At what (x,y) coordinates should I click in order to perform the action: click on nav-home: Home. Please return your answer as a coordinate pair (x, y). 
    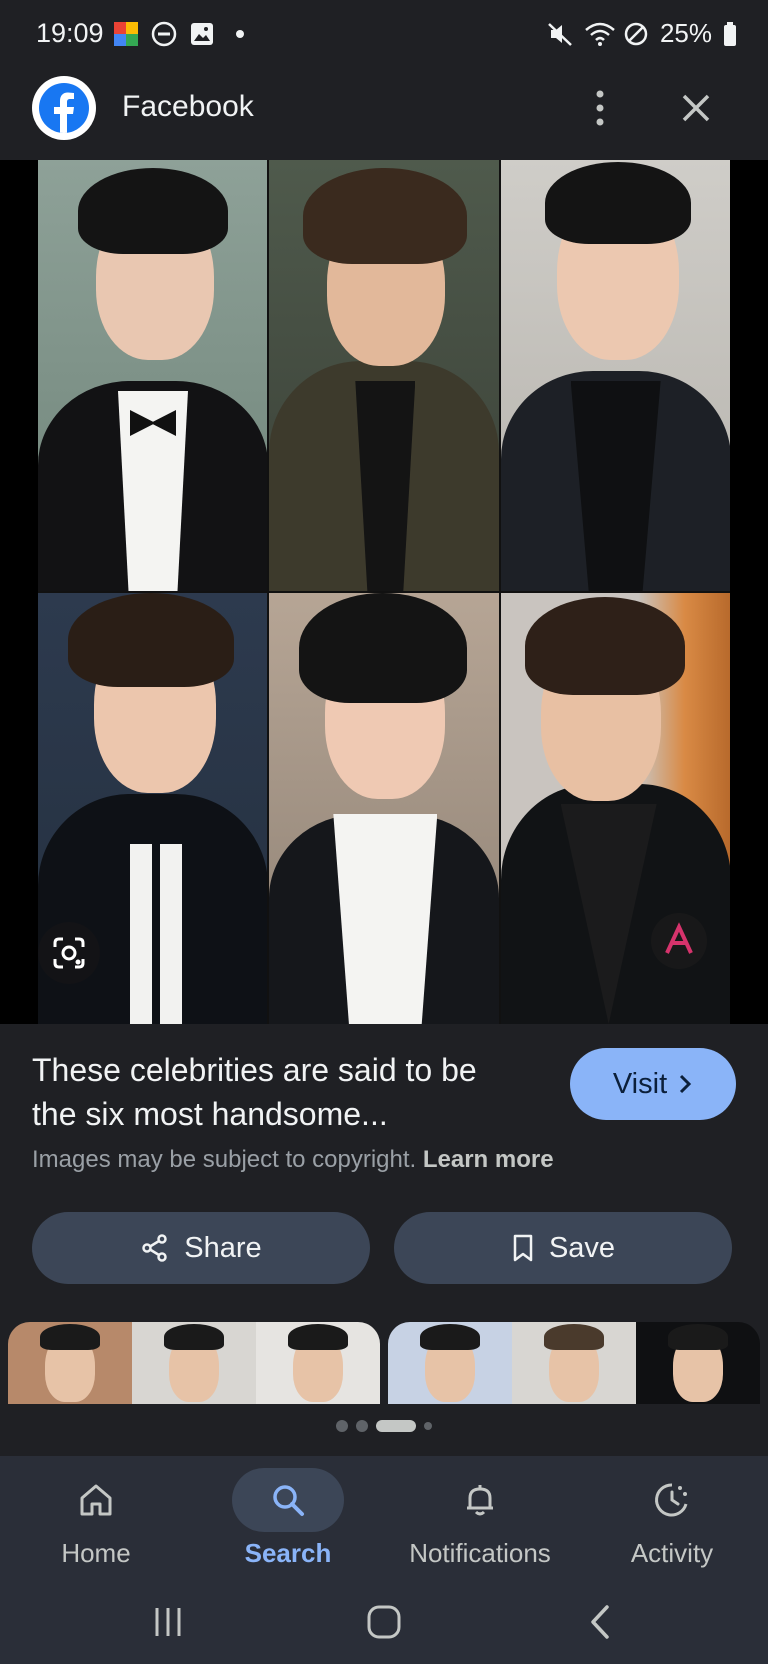
    Looking at the image, I should click on (96, 1520).